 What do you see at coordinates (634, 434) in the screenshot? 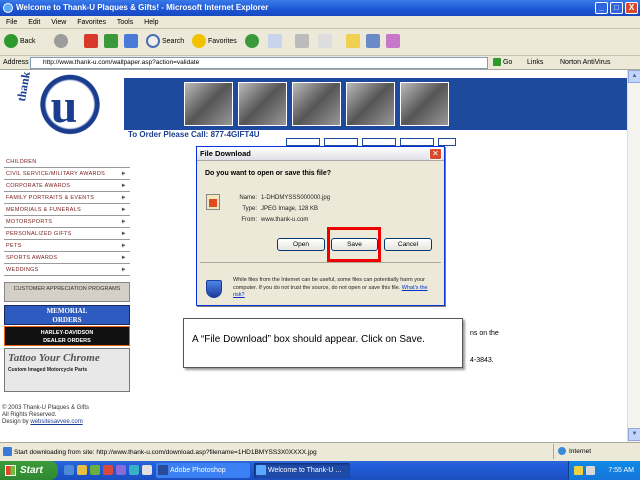
I see `scroll-down-button: ▼` at bounding box center [634, 434].